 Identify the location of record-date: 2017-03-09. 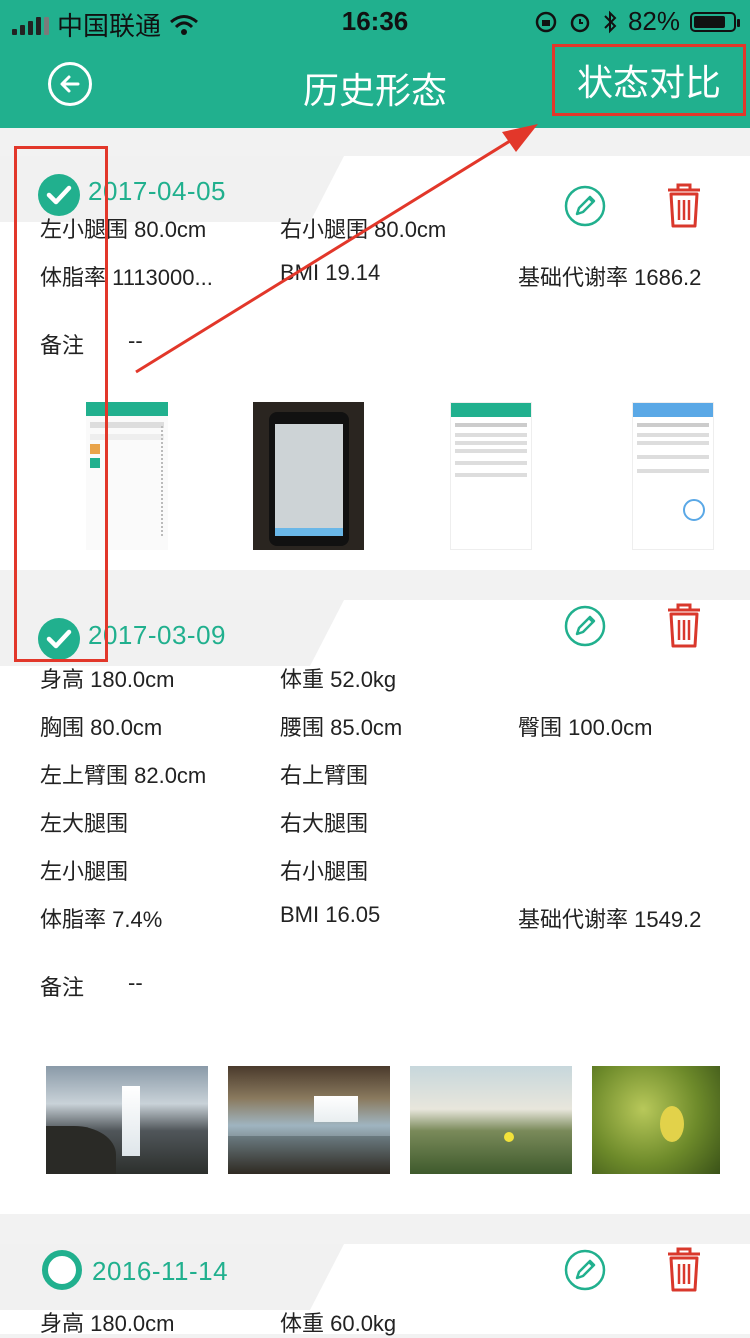
(157, 635).